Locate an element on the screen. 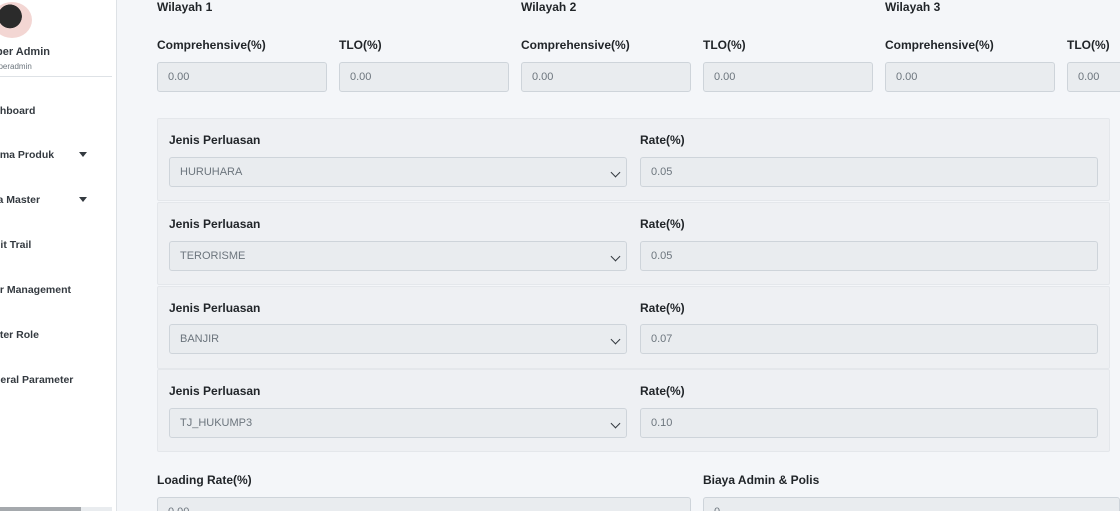 The height and width of the screenshot is (511, 1120). sidebar-item-label: shboard is located at coordinates (18, 111).